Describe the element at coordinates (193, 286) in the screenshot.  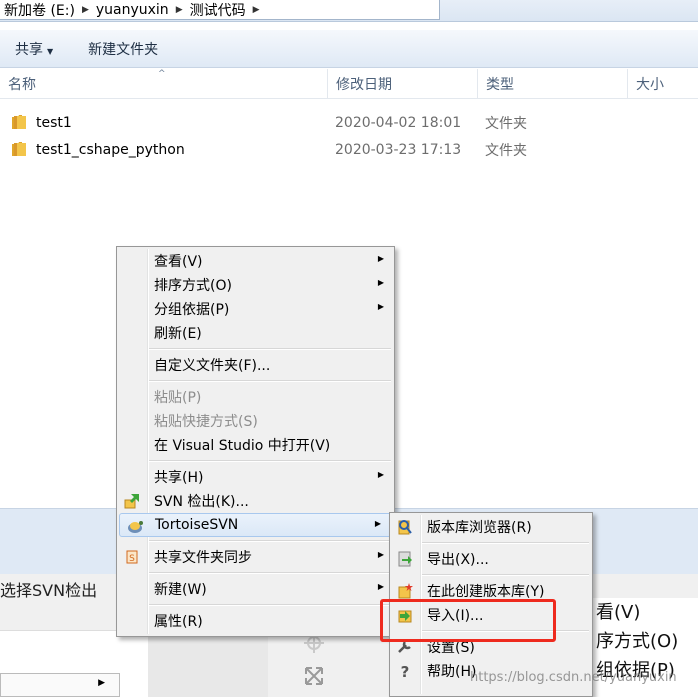
I see `menu-item-label: 排序方式(O)` at that location.